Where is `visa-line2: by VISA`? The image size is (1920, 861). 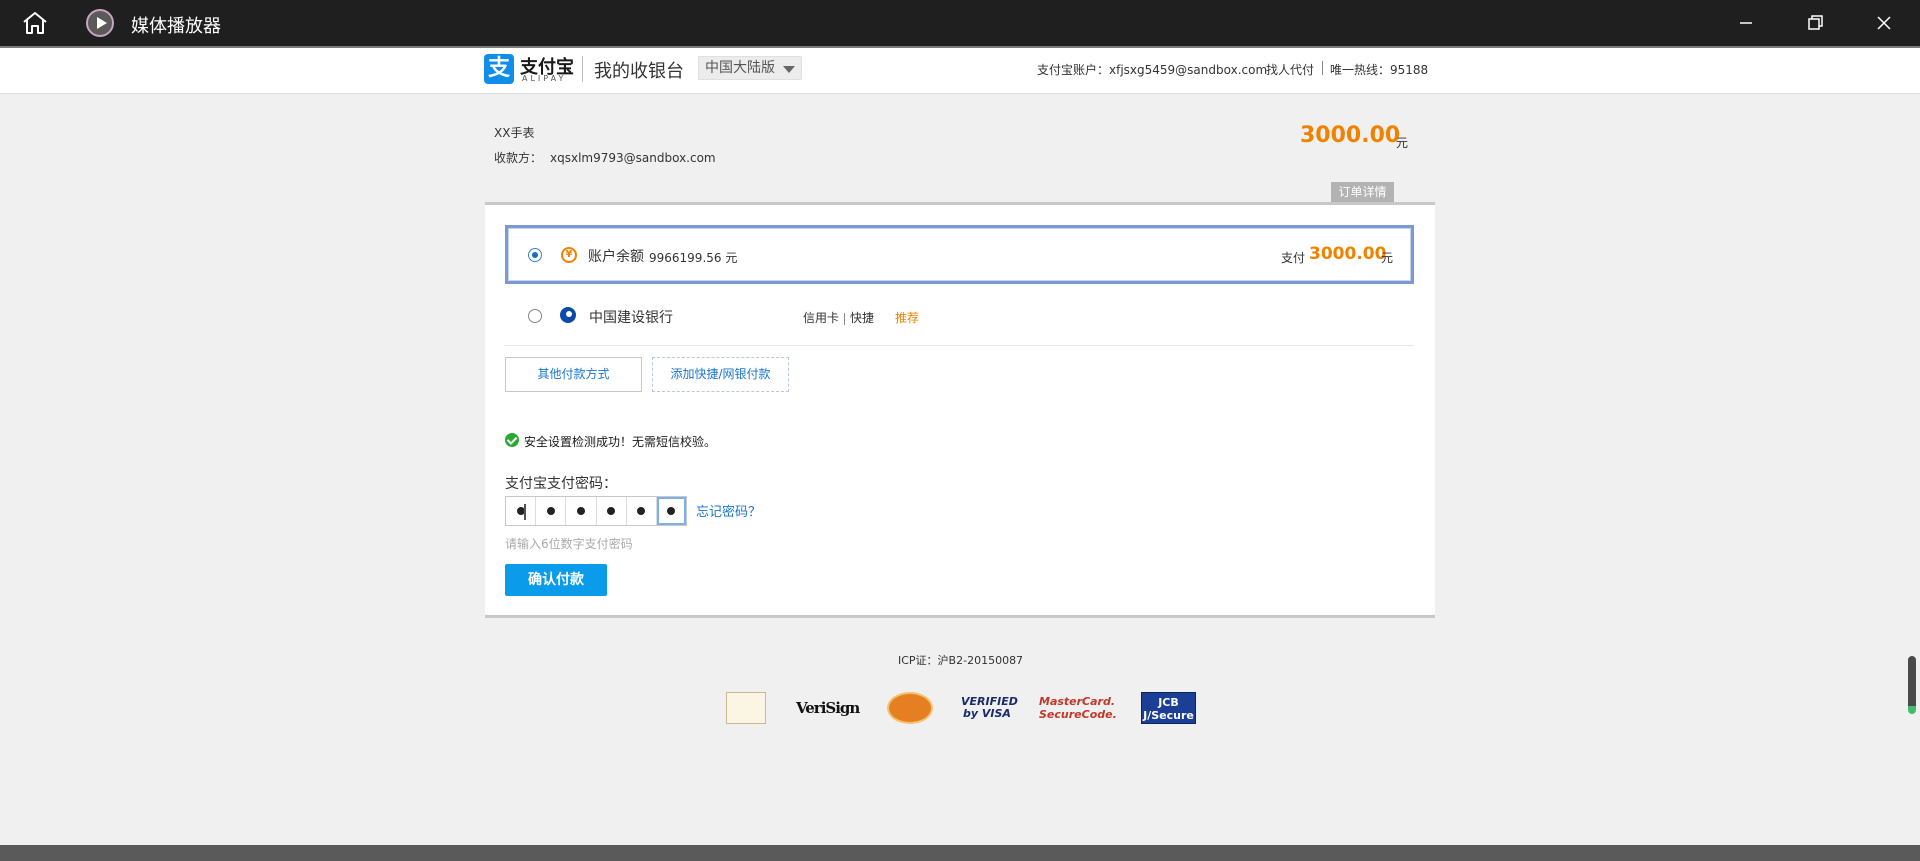 visa-line2: by VISA is located at coordinates (987, 713).